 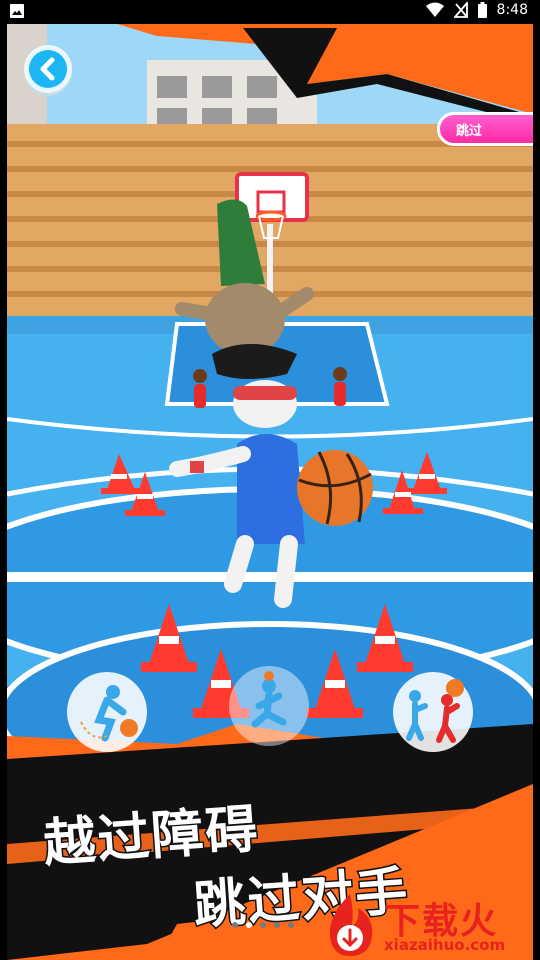 What do you see at coordinates (269, 699) in the screenshot?
I see `jump-player-icon` at bounding box center [269, 699].